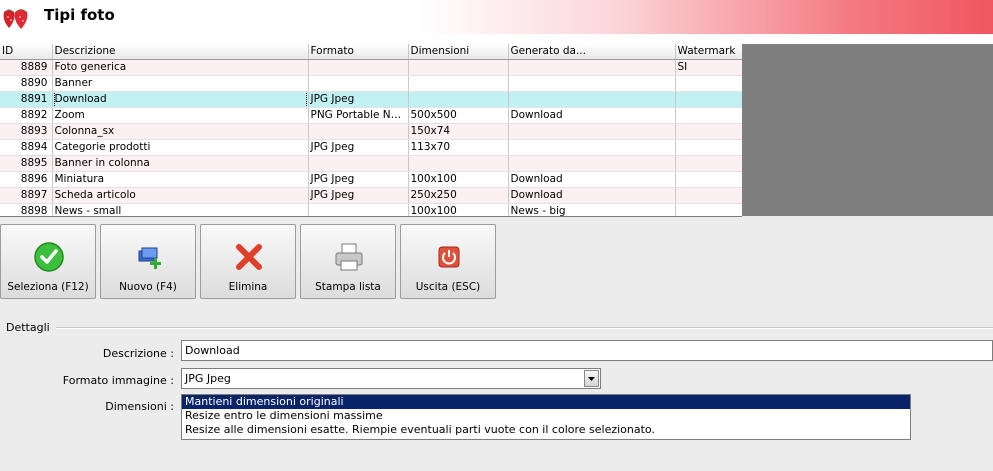 The height and width of the screenshot is (471, 993). I want to click on delete-button-label: Elimina, so click(248, 287).